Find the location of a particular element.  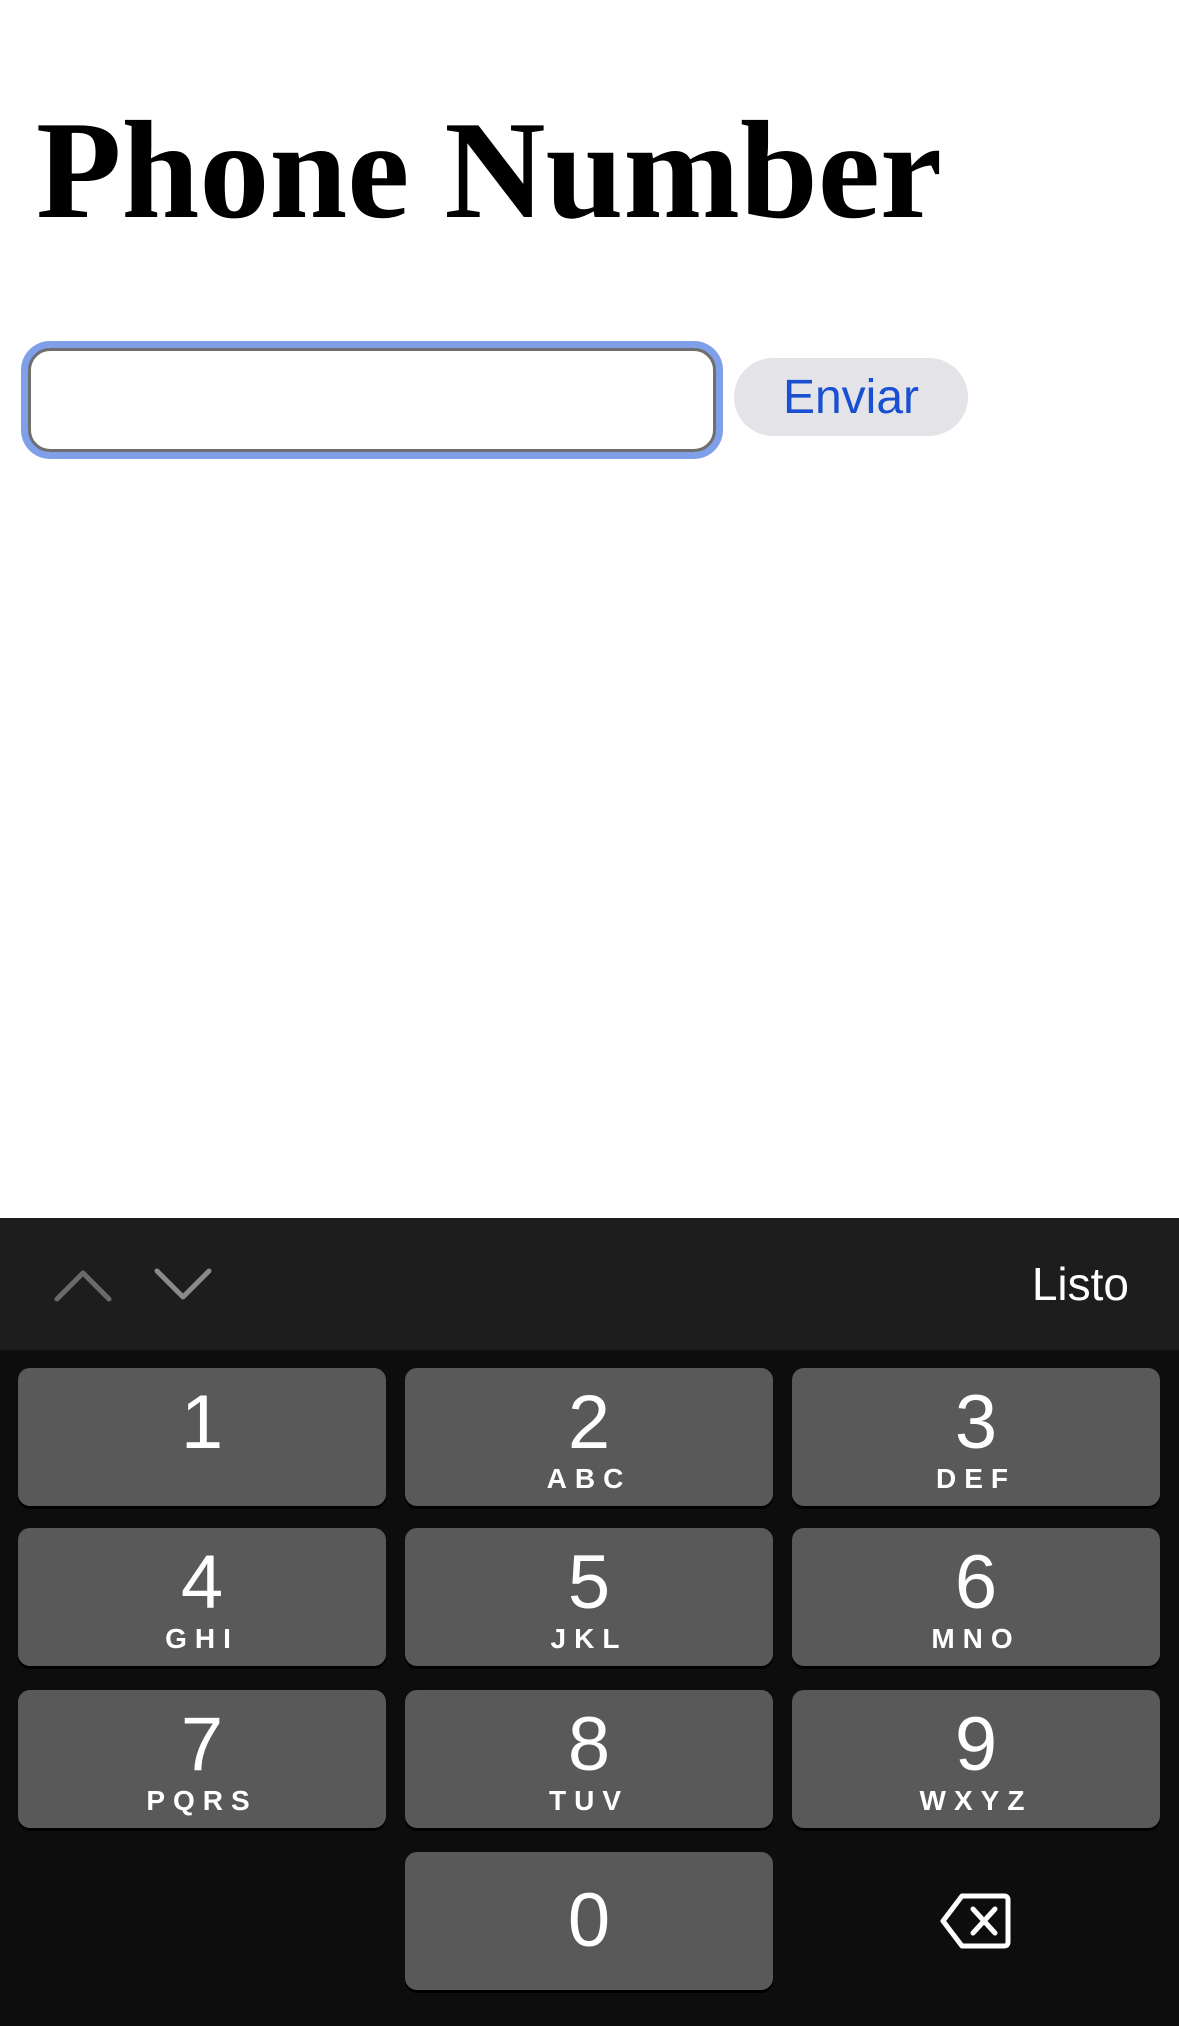

key-letters: DEF is located at coordinates (976, 1478).